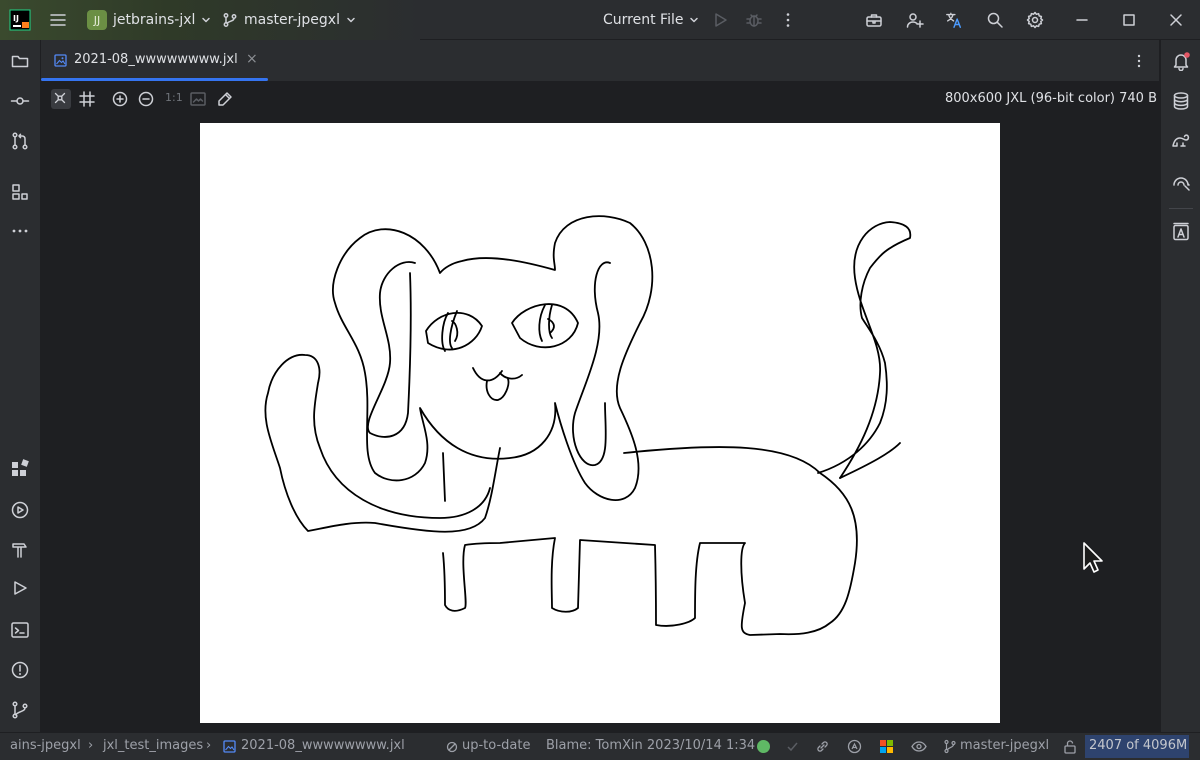 Image resolution: width=1200 pixels, height=760 pixels. I want to click on run-tool-icon, so click(20, 588).